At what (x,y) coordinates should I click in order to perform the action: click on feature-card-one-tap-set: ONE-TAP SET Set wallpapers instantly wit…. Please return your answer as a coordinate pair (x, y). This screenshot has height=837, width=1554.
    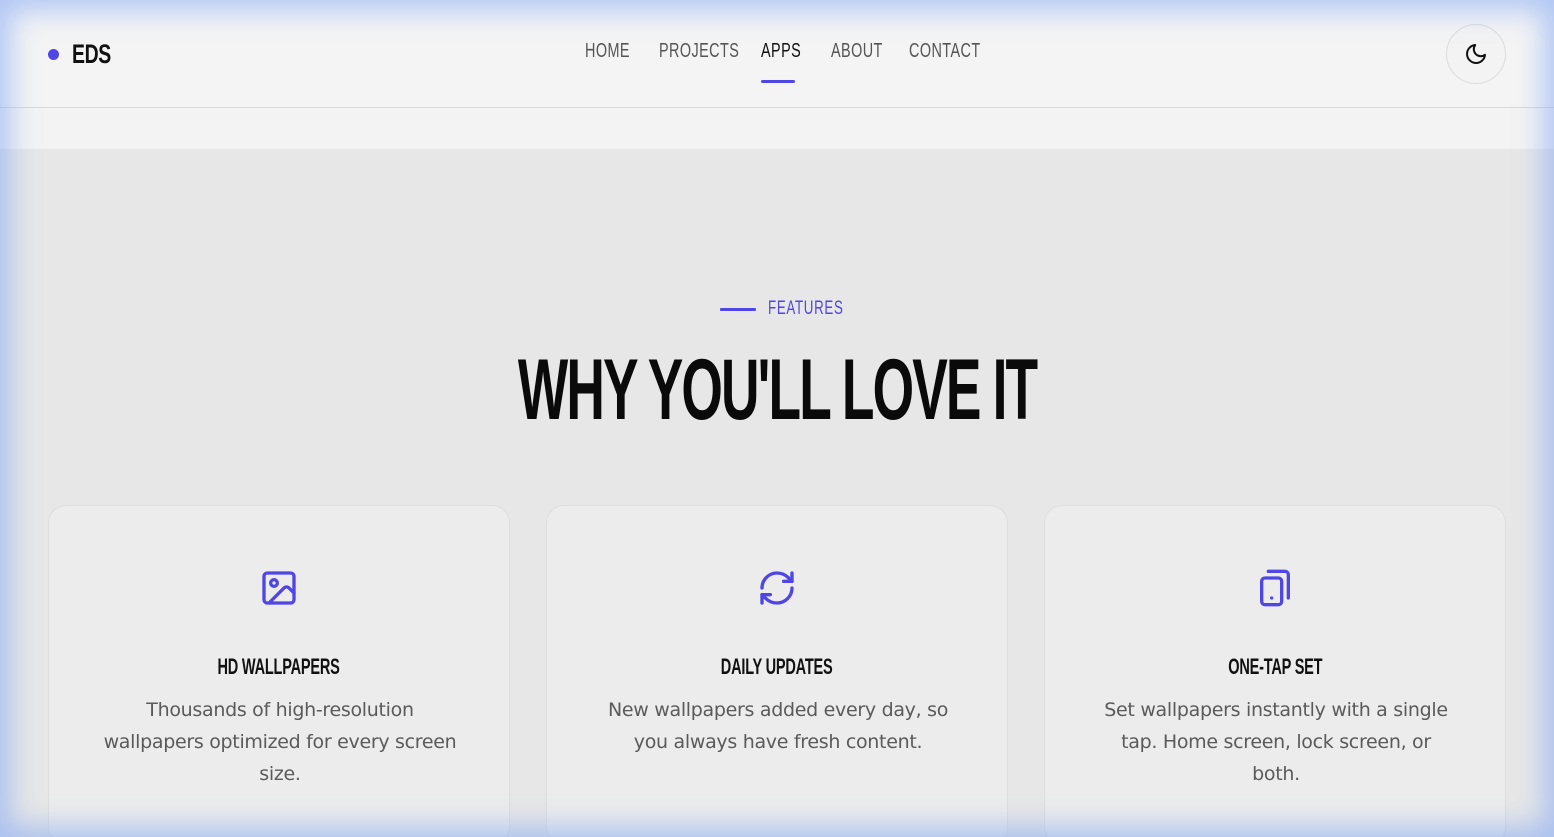
    Looking at the image, I should click on (1275, 671).